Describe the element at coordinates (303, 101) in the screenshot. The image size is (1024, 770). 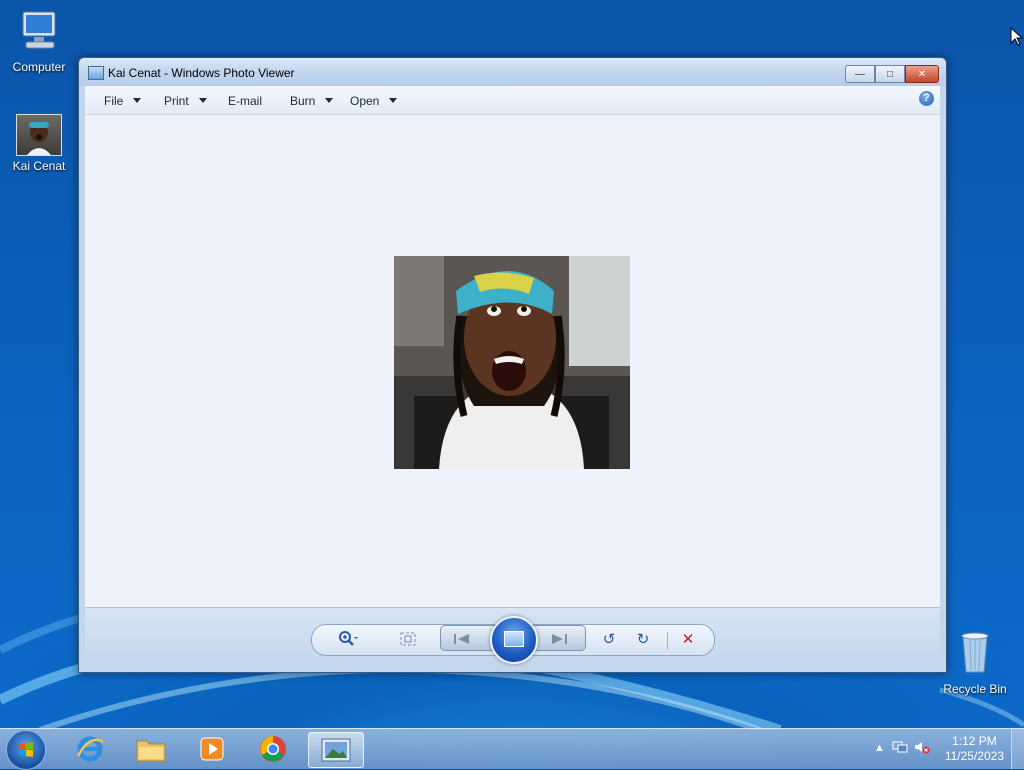
I see `menu-burn-label: Burn` at that location.